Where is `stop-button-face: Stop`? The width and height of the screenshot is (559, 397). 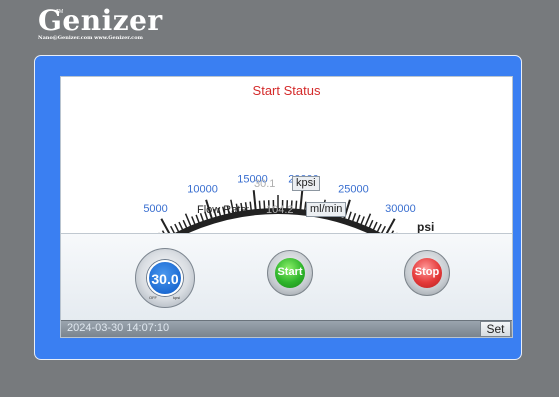
stop-button-face: Stop is located at coordinates (427, 273).